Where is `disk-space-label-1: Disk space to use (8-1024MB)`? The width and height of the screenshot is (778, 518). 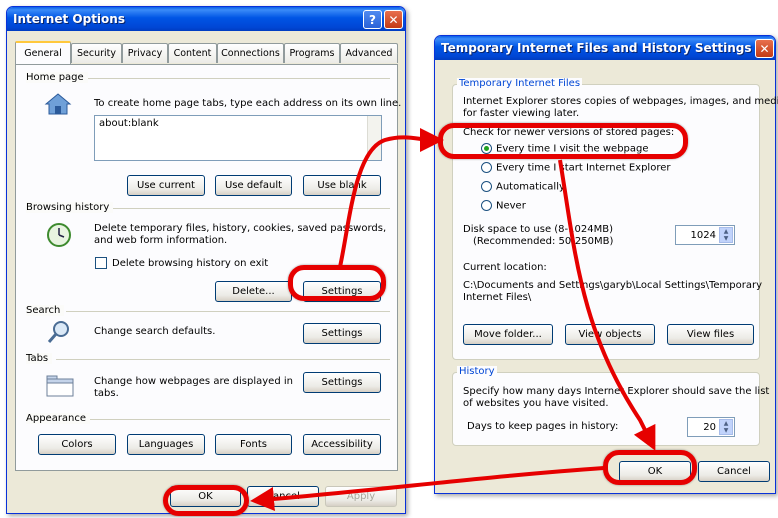 disk-space-label-1: Disk space to use (8-1024MB) is located at coordinates (538, 229).